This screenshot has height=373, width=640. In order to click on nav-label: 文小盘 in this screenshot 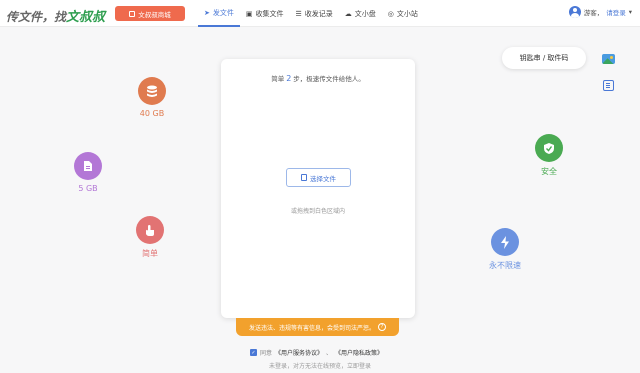, I will do `click(365, 13)`.